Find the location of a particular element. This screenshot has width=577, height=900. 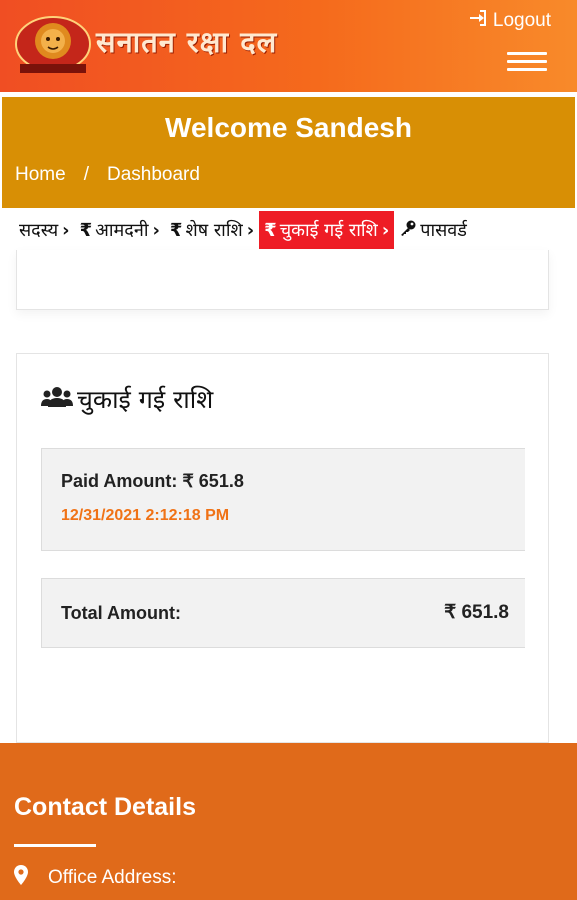

paid-amount-value: ₹ 651.8 is located at coordinates (213, 481).